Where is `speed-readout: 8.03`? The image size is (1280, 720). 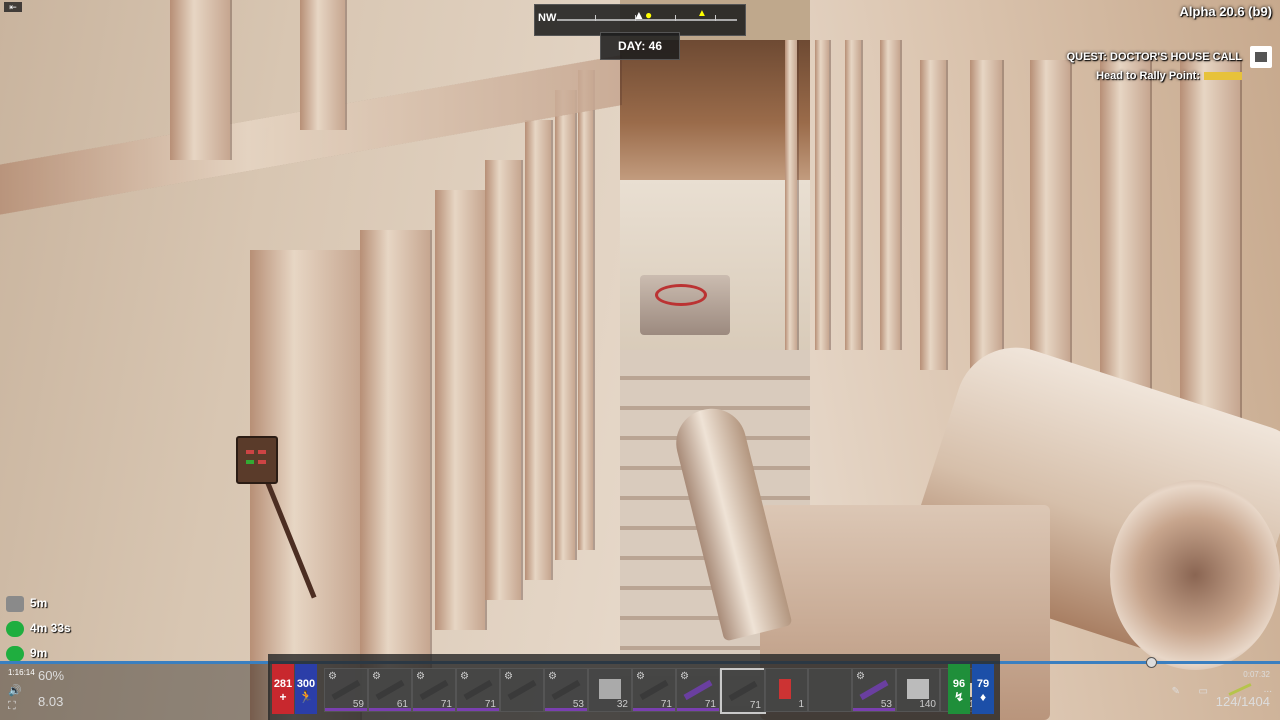
speed-readout: 8.03 is located at coordinates (51, 701).